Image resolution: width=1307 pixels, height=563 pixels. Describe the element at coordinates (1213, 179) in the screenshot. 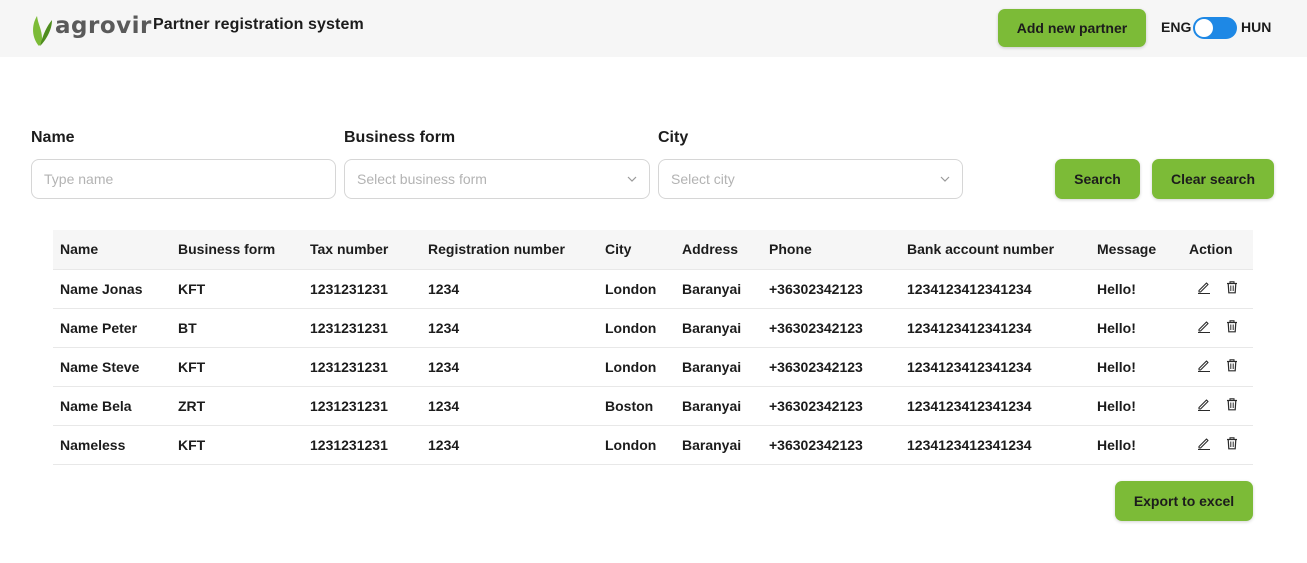

I see `clear-search-button: Clear search` at that location.